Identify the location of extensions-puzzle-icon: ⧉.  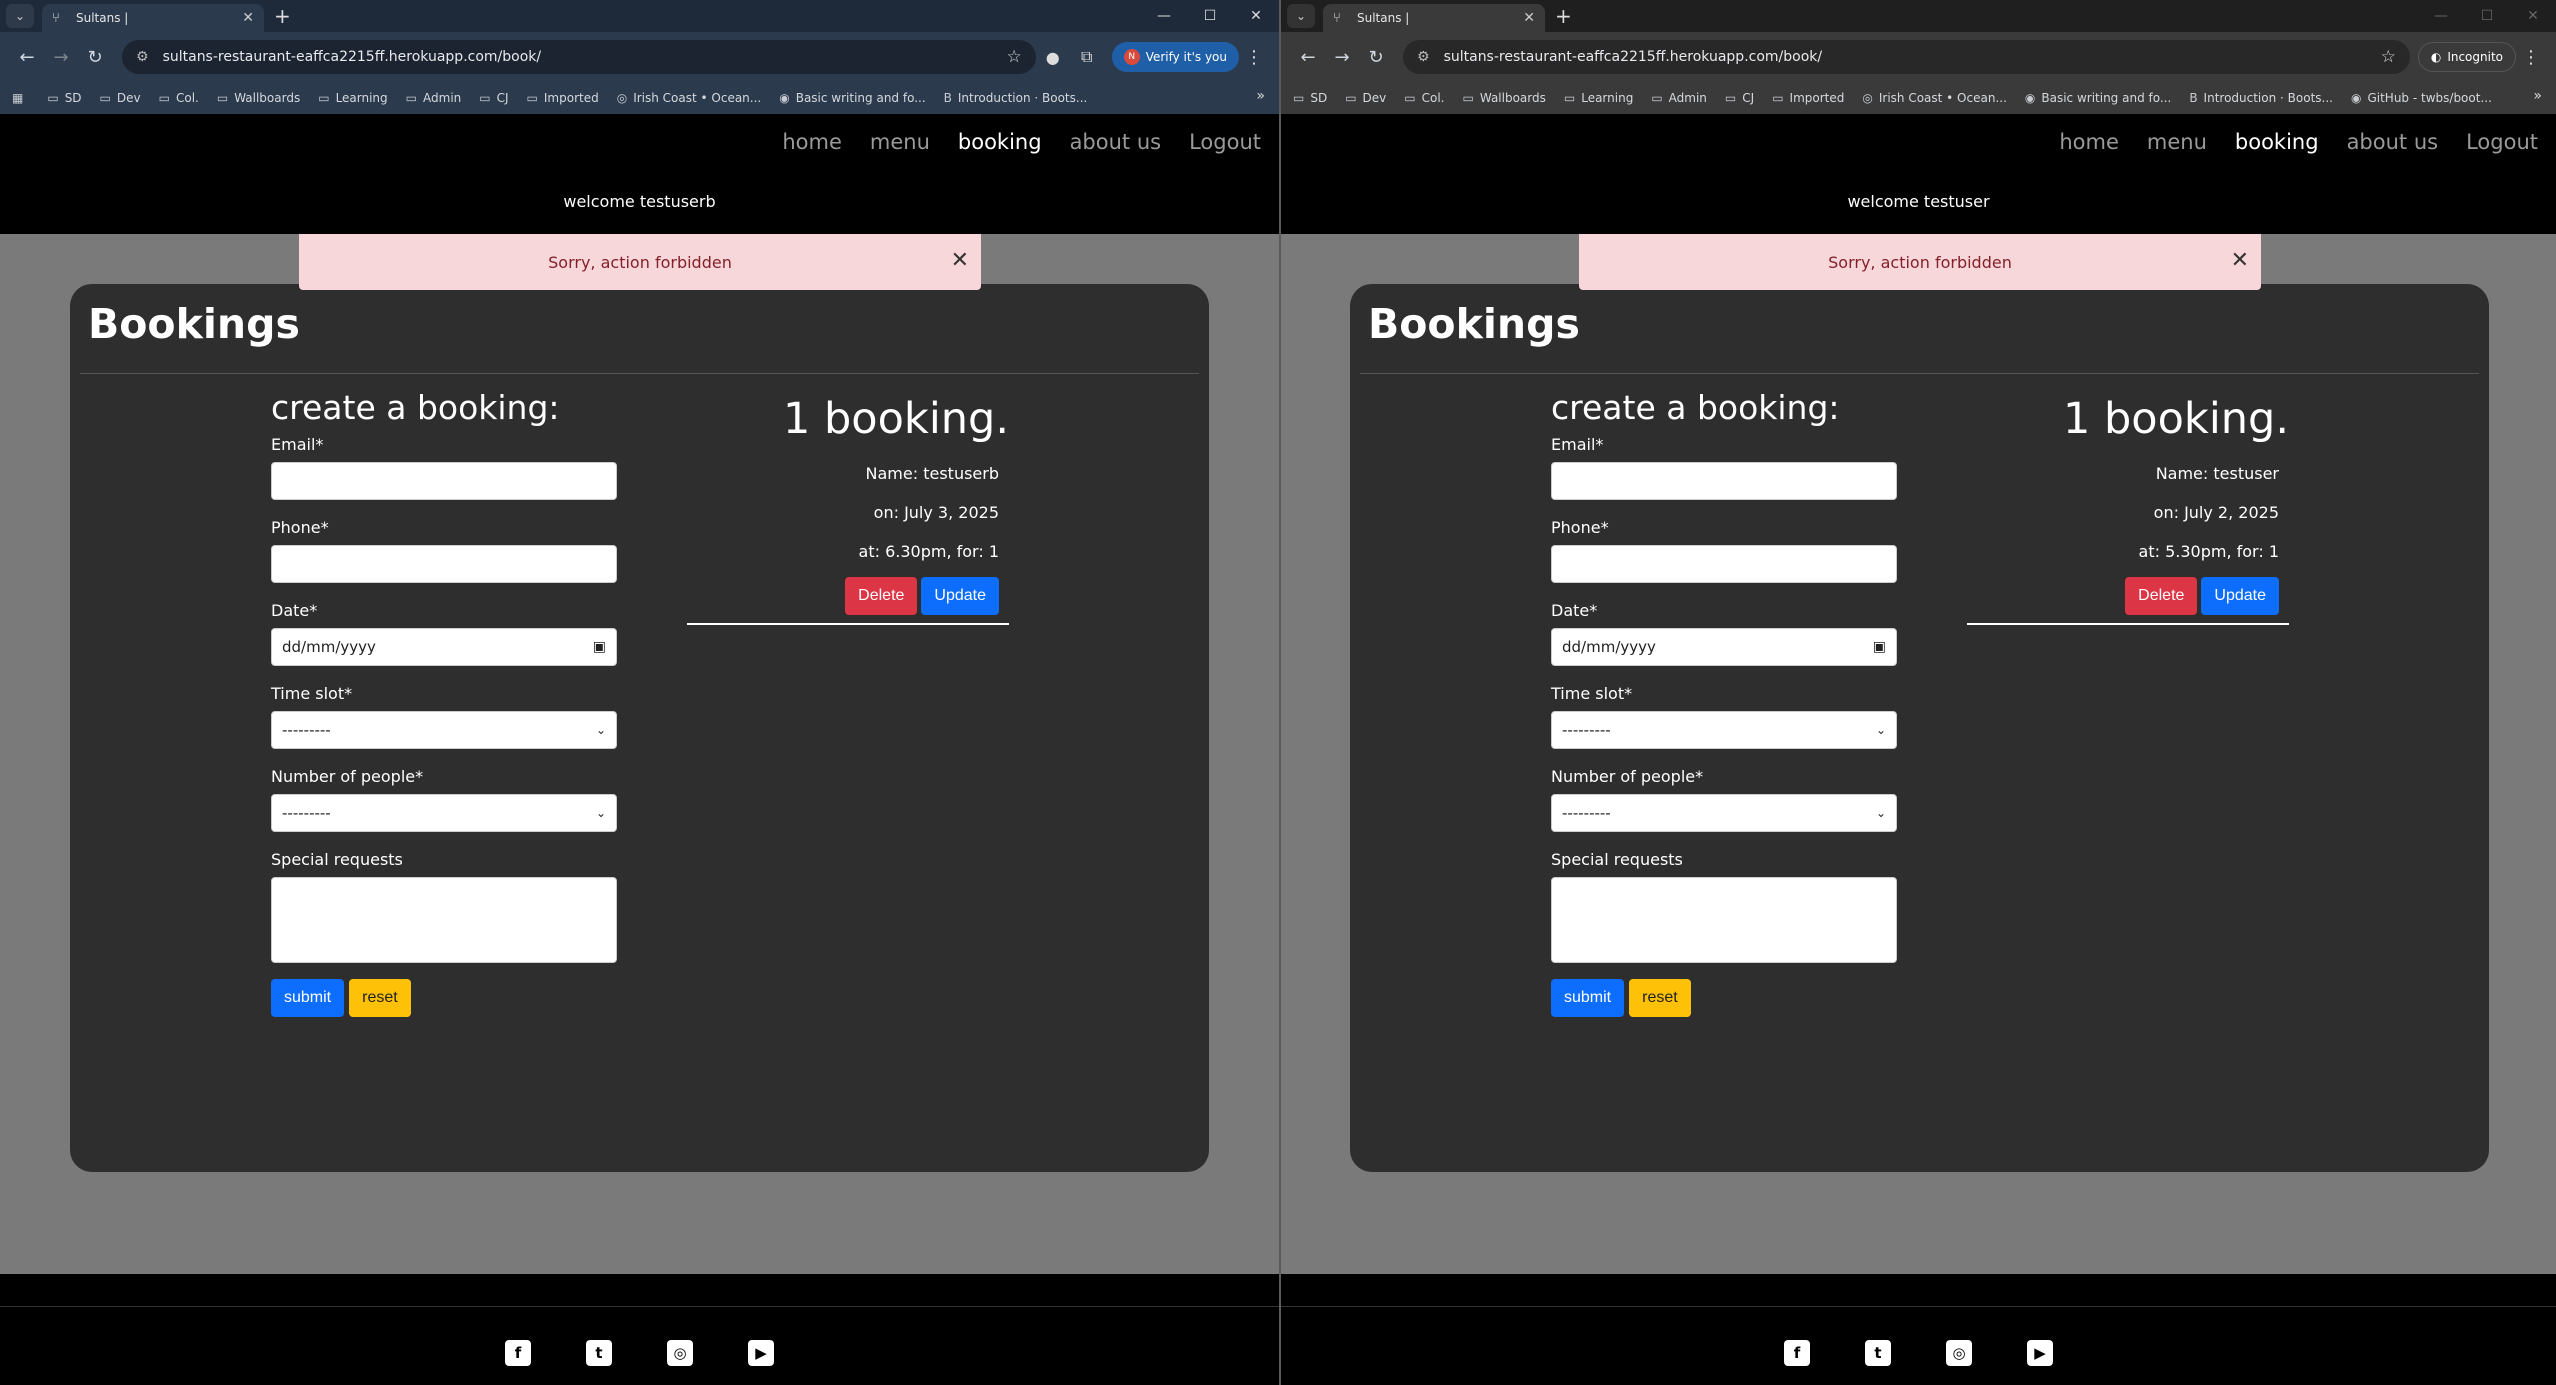
(1087, 57).